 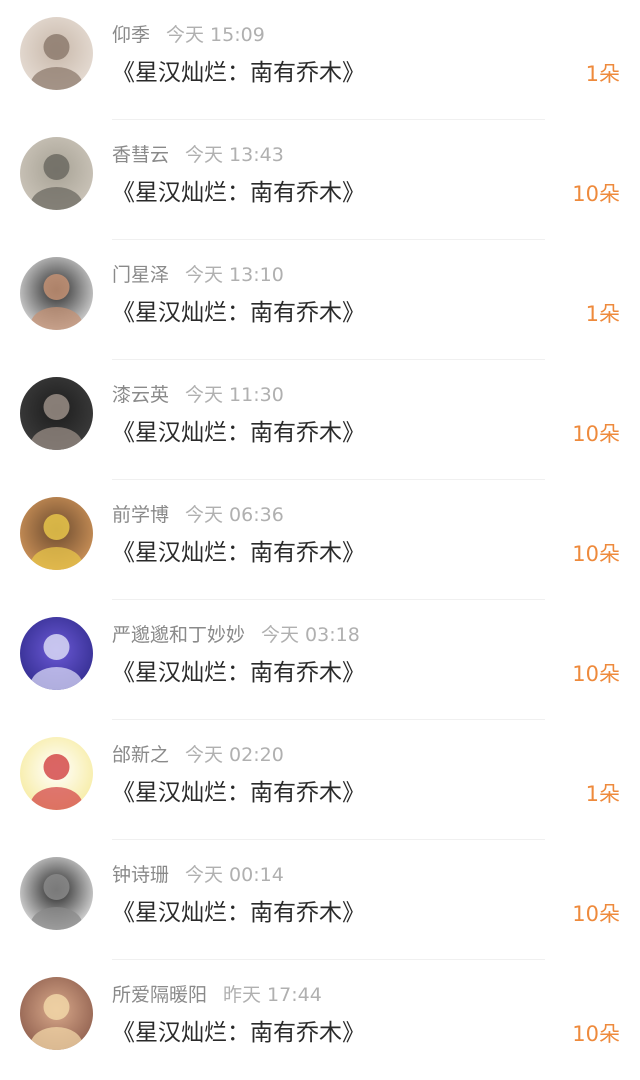 What do you see at coordinates (140, 395) in the screenshot?
I see `sender-name: 漆云英` at bounding box center [140, 395].